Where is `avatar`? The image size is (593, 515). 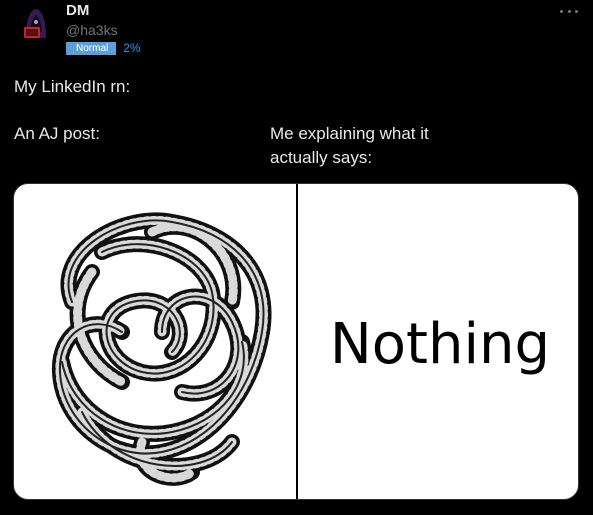
avatar is located at coordinates (36, 22).